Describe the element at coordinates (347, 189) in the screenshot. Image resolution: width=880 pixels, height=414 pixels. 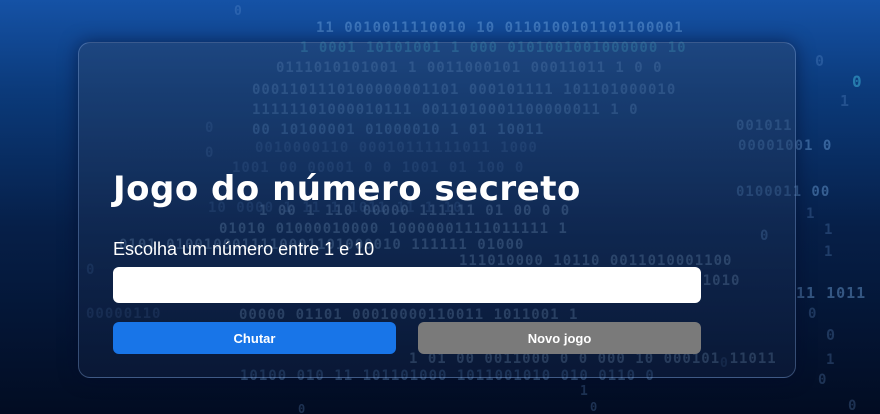
I see `page-title: Jogo do número secreto` at that location.